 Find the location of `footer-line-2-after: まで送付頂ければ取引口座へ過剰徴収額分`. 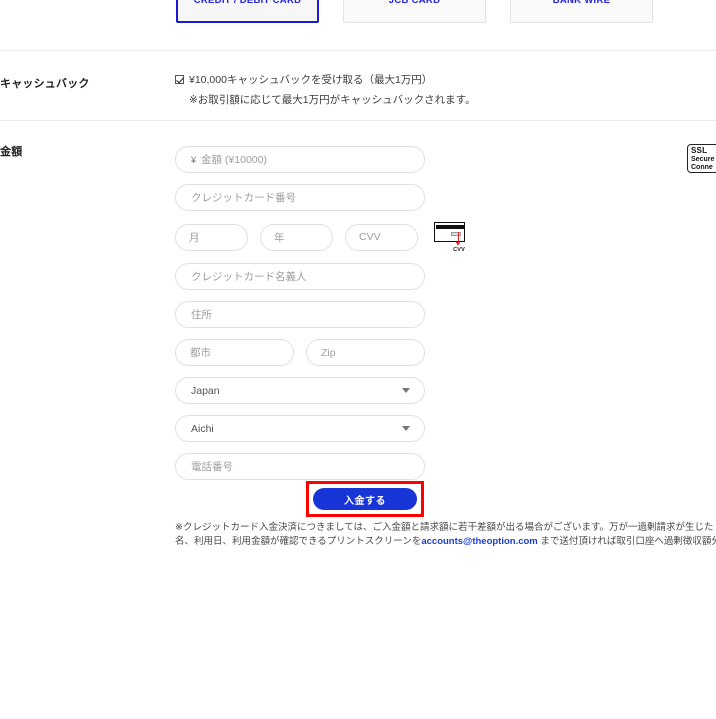

footer-line-2-after: まで送付頂ければ取引口座へ過剰徴収額分 is located at coordinates (626, 541).